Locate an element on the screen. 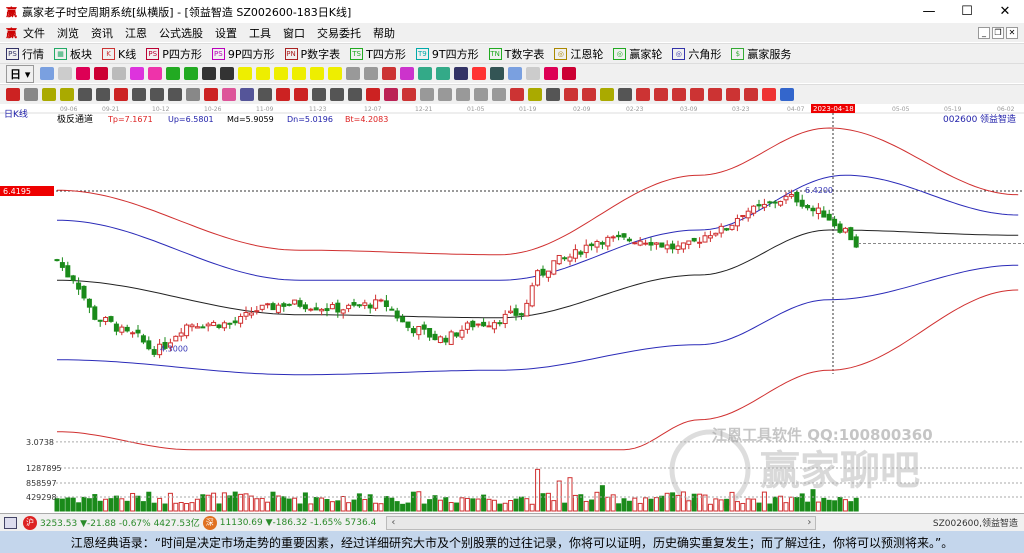  toolbar-2-button: K K线 is located at coordinates (119, 54).